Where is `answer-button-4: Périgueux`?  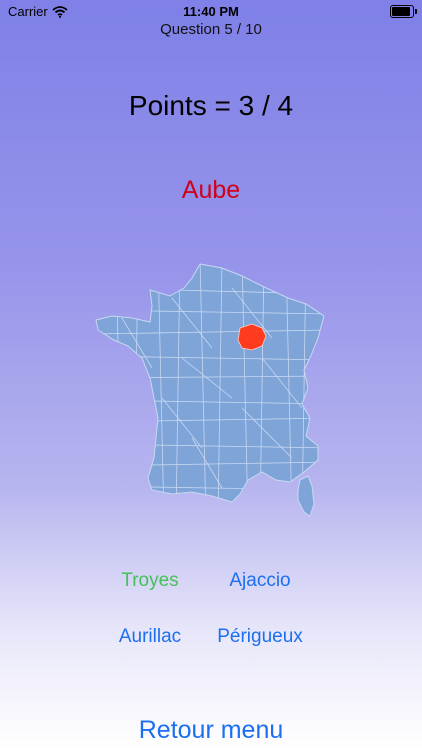 answer-button-4: Périgueux is located at coordinates (260, 637).